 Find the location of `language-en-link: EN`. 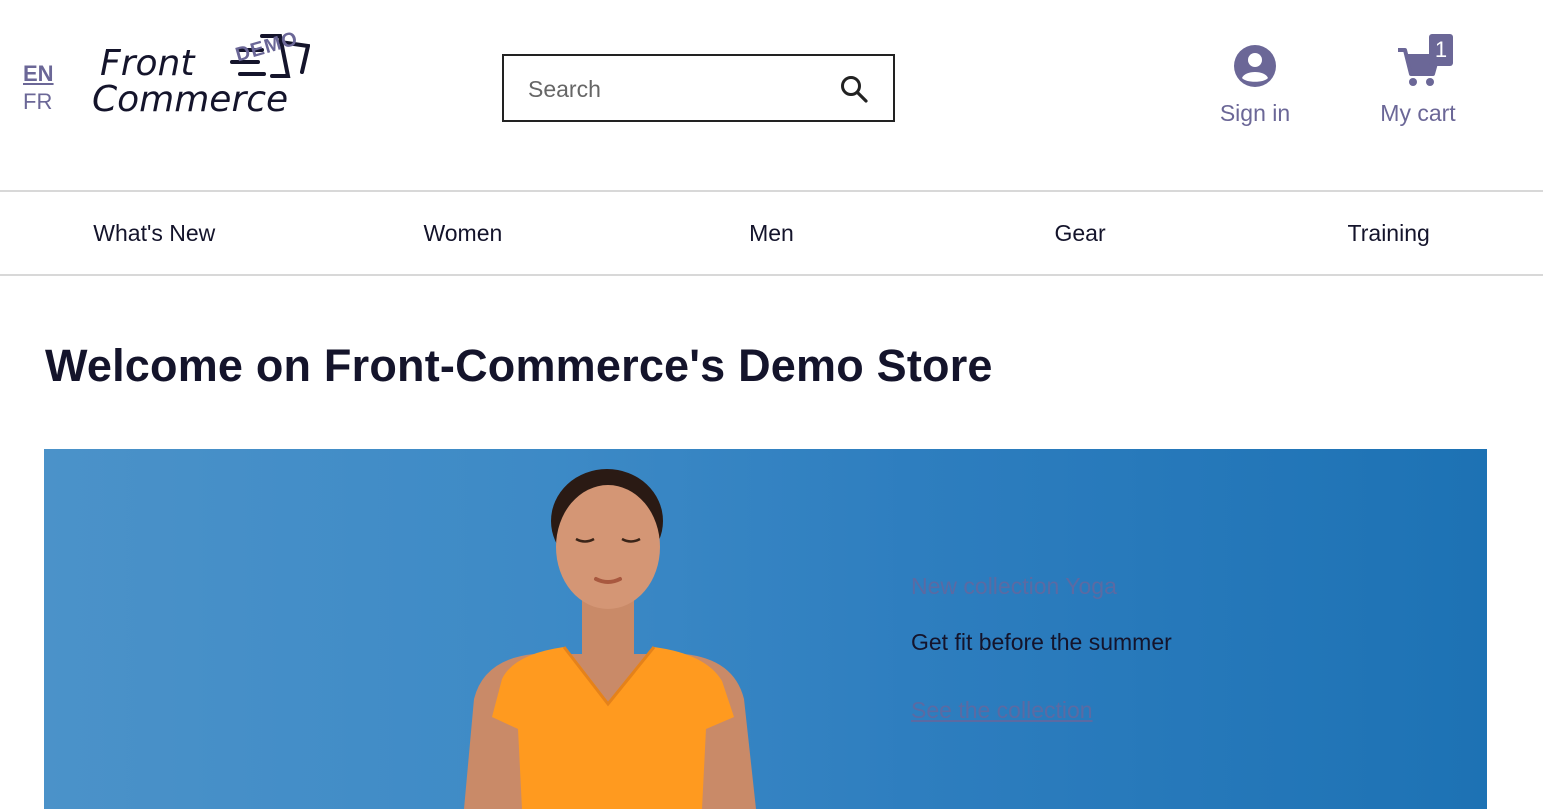

language-en-link: EN is located at coordinates (38, 74).